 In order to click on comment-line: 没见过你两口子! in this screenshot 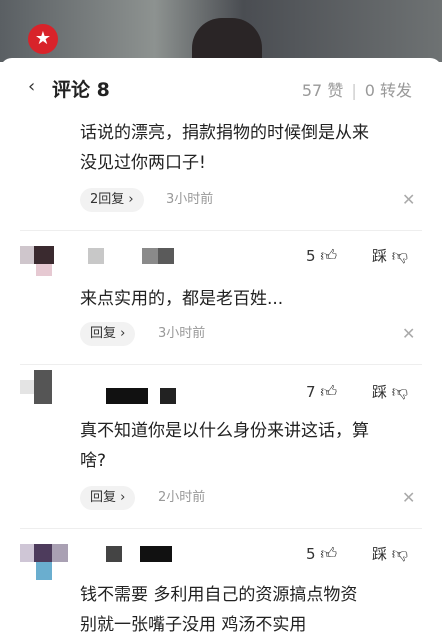, I will do `click(143, 163)`.